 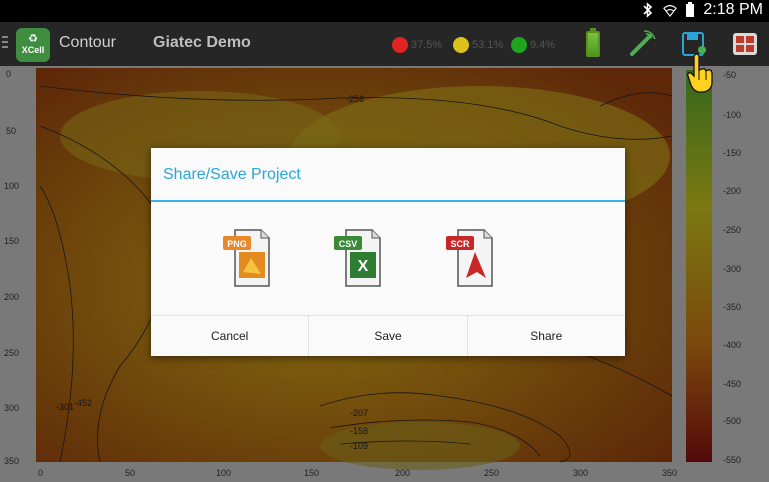 I want to click on dialog-title-divider, so click(x=388, y=201).